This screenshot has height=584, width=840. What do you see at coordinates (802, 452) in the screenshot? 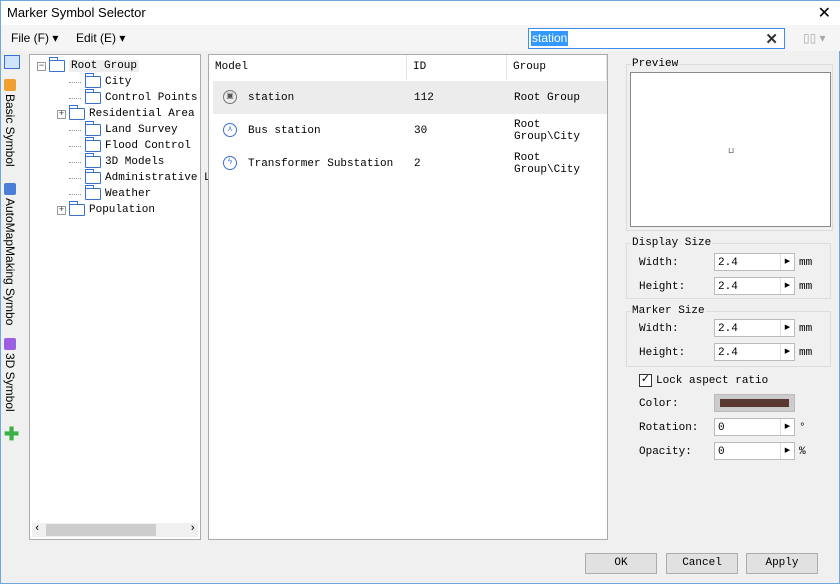
I see `opacity-unit: %` at bounding box center [802, 452].